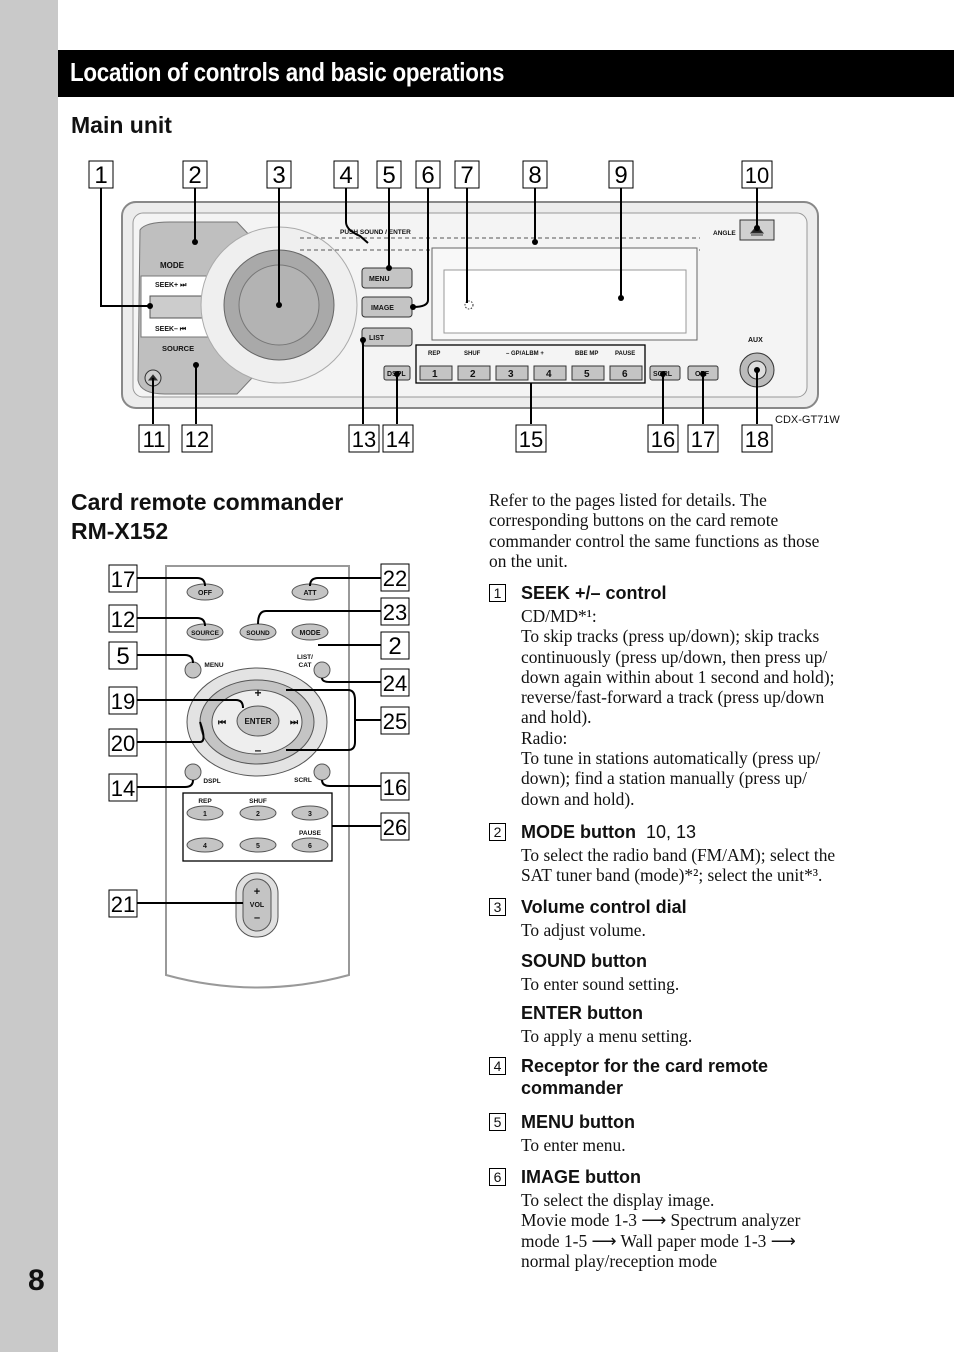 The image size is (954, 1352). I want to click on remote-callout-left: 12, so click(123, 618).